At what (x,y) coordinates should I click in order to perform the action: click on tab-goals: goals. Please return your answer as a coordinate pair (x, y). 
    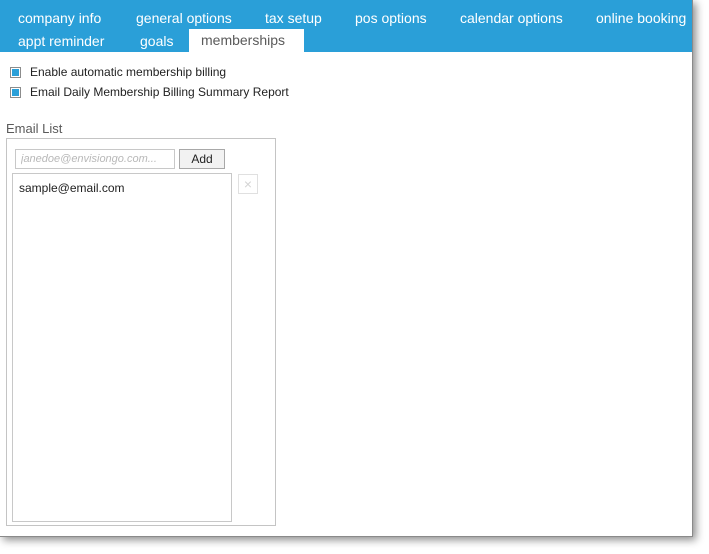
    Looking at the image, I should click on (156, 41).